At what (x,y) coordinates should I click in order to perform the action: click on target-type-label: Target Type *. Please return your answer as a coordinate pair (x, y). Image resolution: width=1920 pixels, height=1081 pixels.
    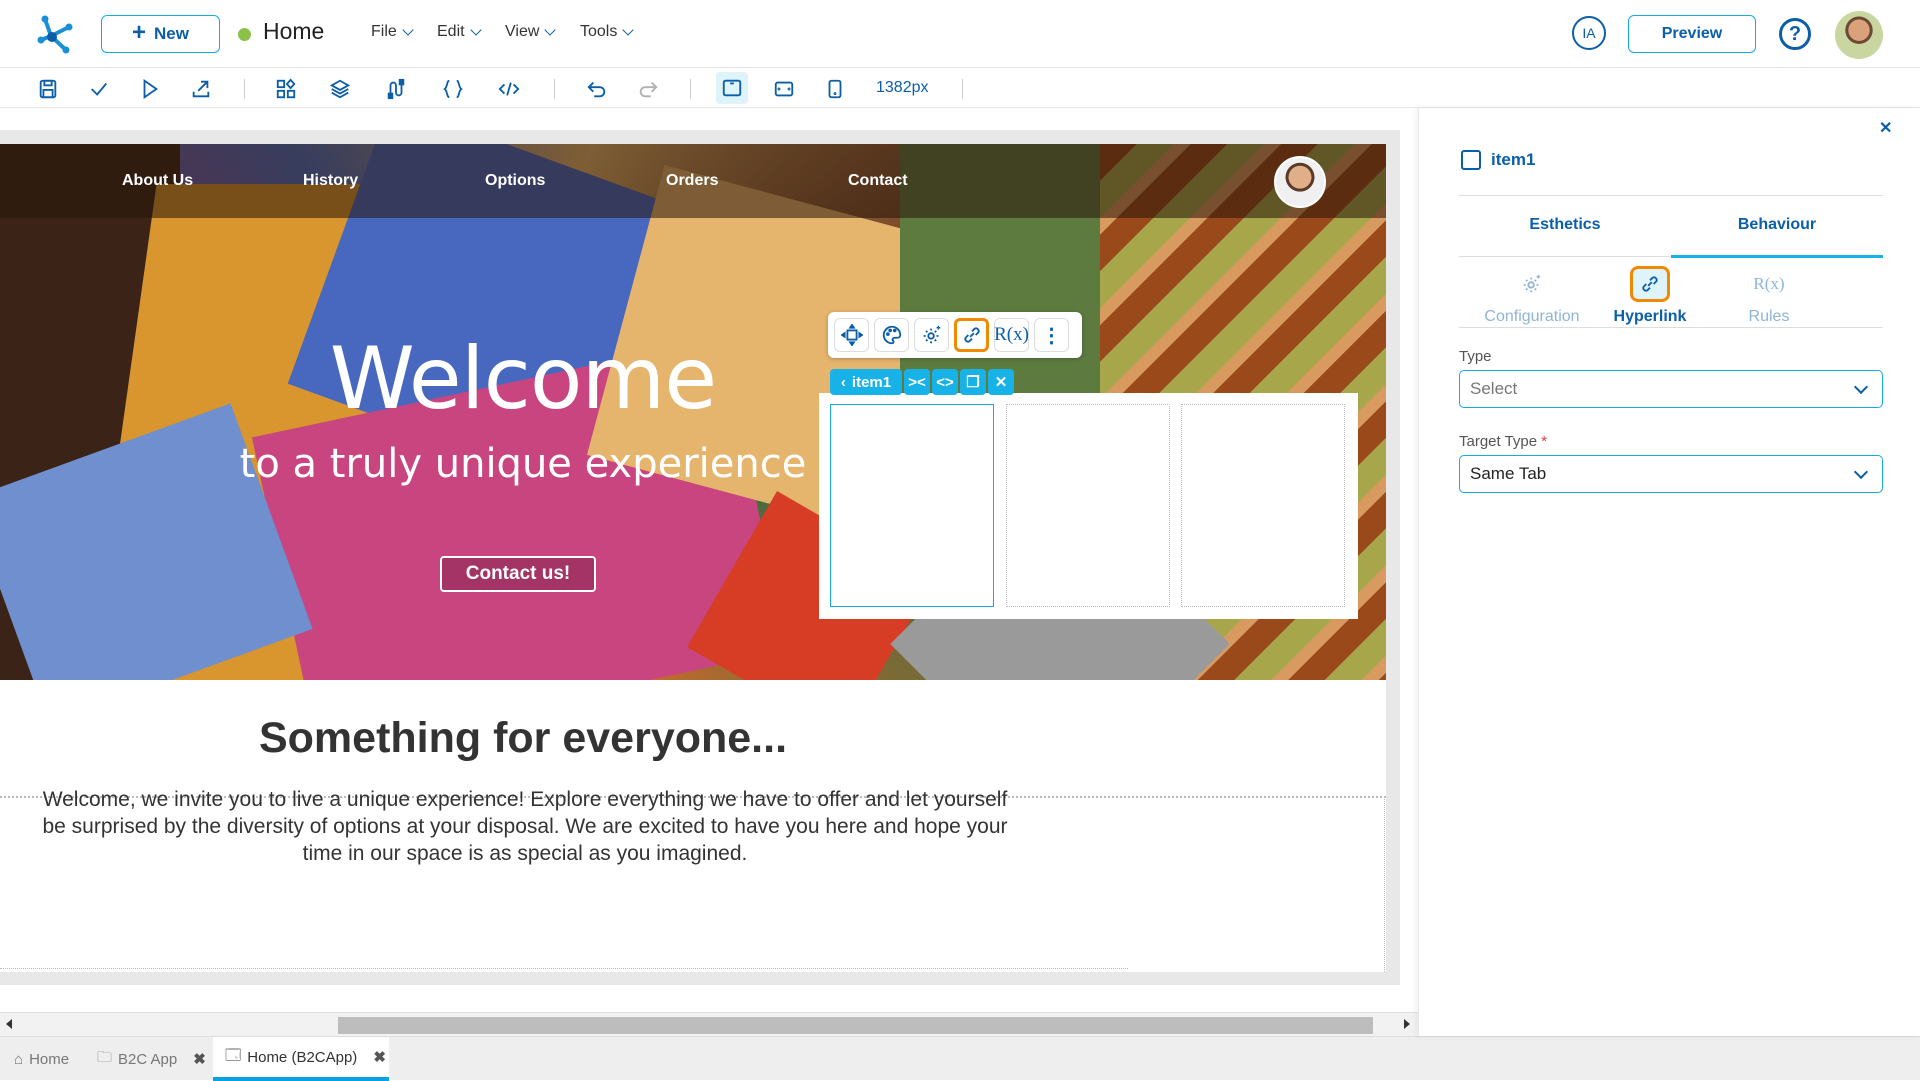
    Looking at the image, I should click on (1503, 441).